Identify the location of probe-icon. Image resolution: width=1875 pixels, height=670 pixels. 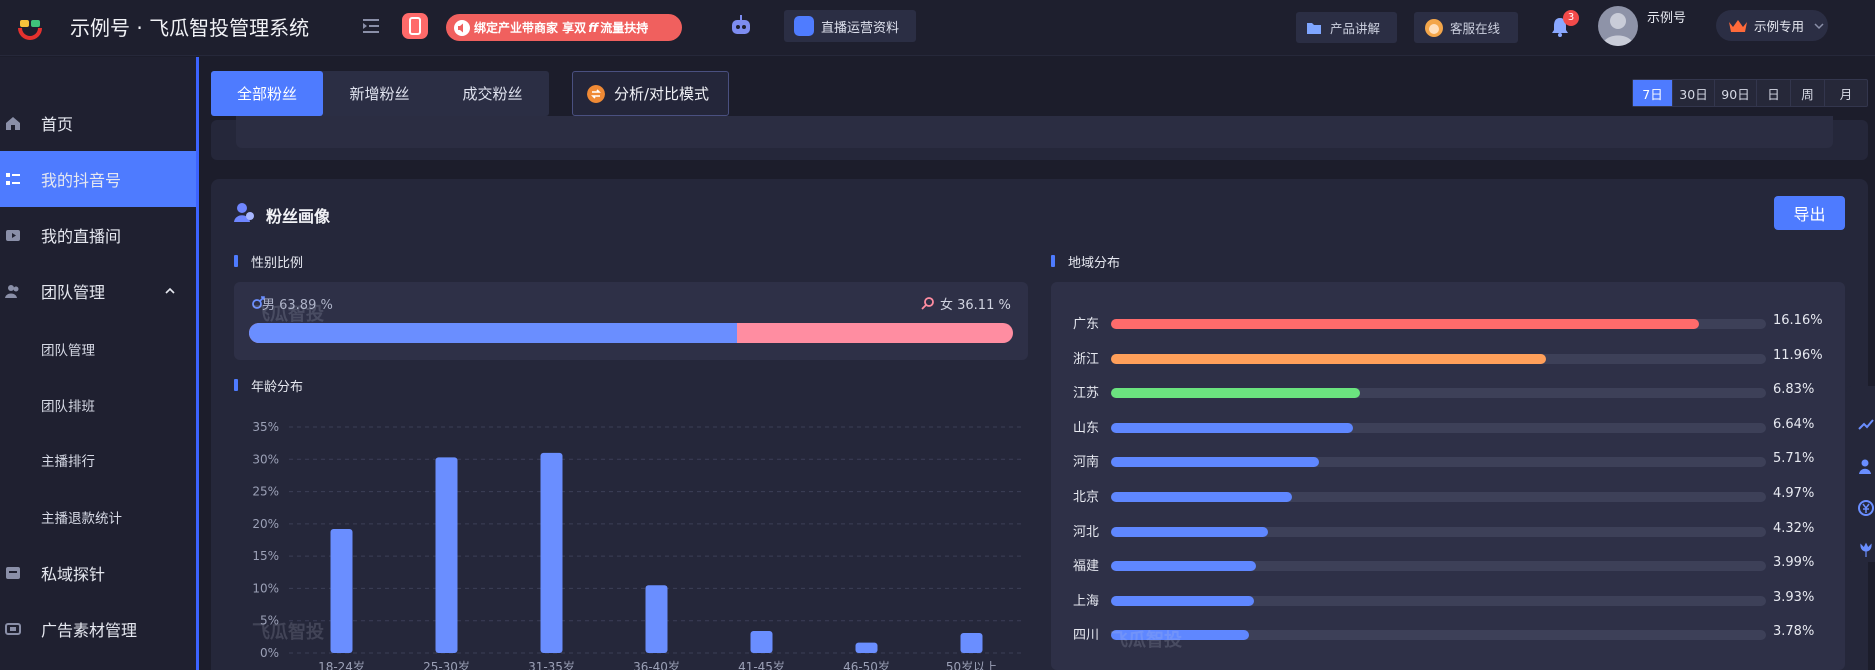
(13, 573).